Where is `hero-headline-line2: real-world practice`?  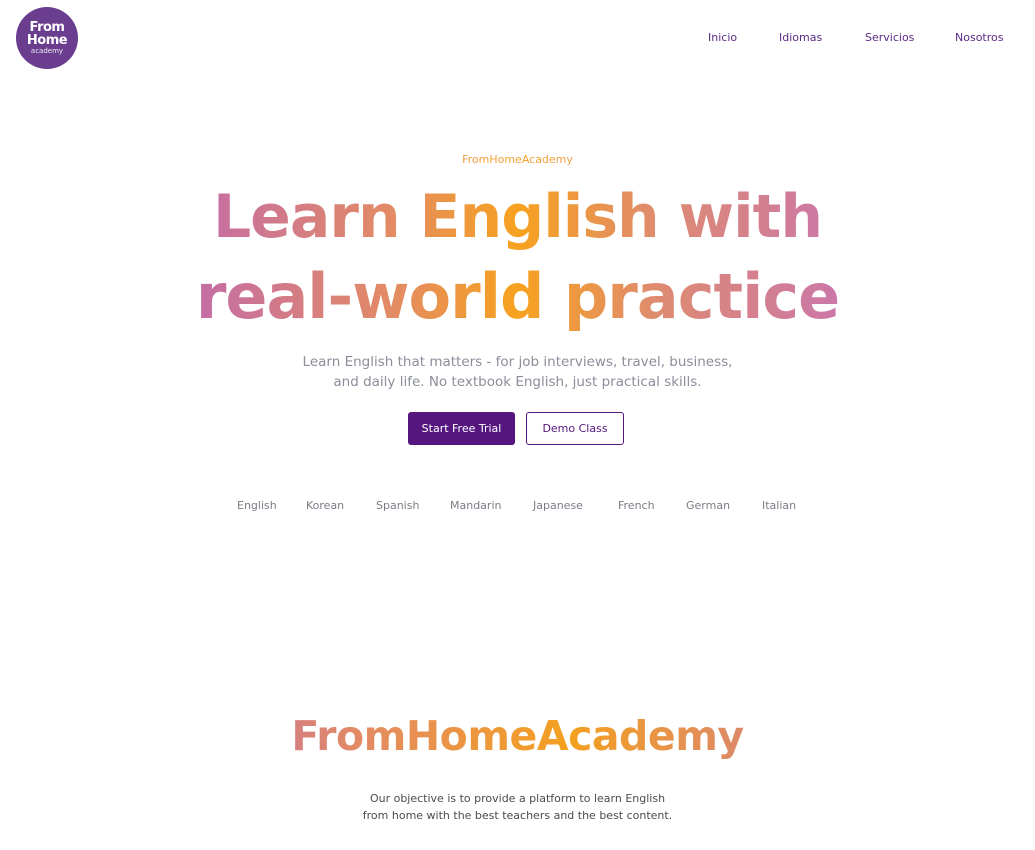
hero-headline-line2: real-world practice is located at coordinates (517, 297).